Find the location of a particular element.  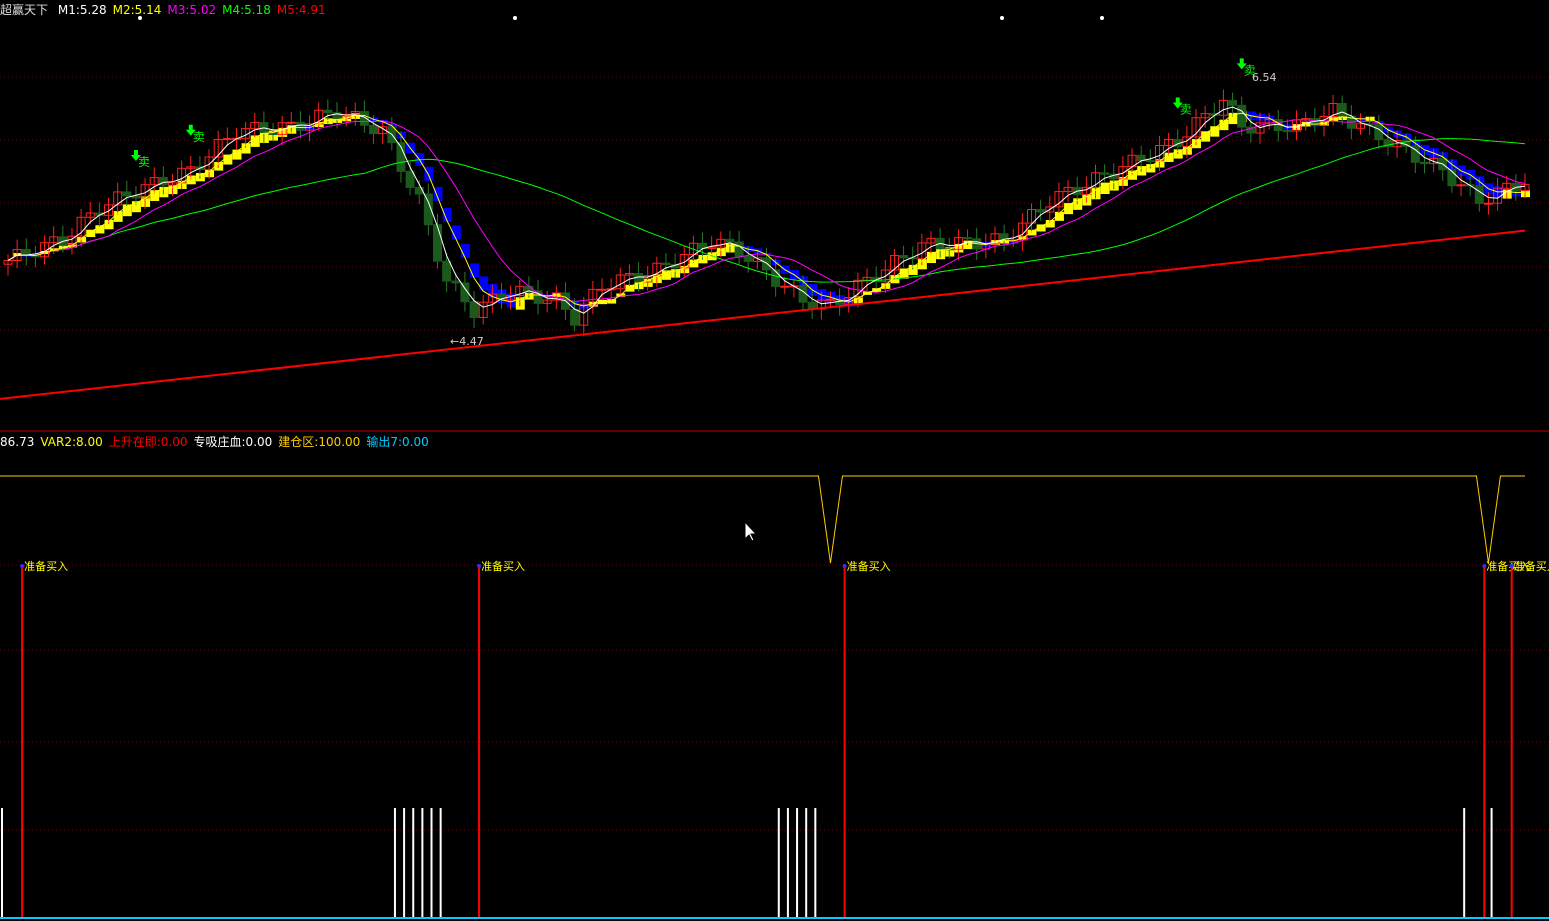

legend-m3: M3:5.02 is located at coordinates (192, 10).